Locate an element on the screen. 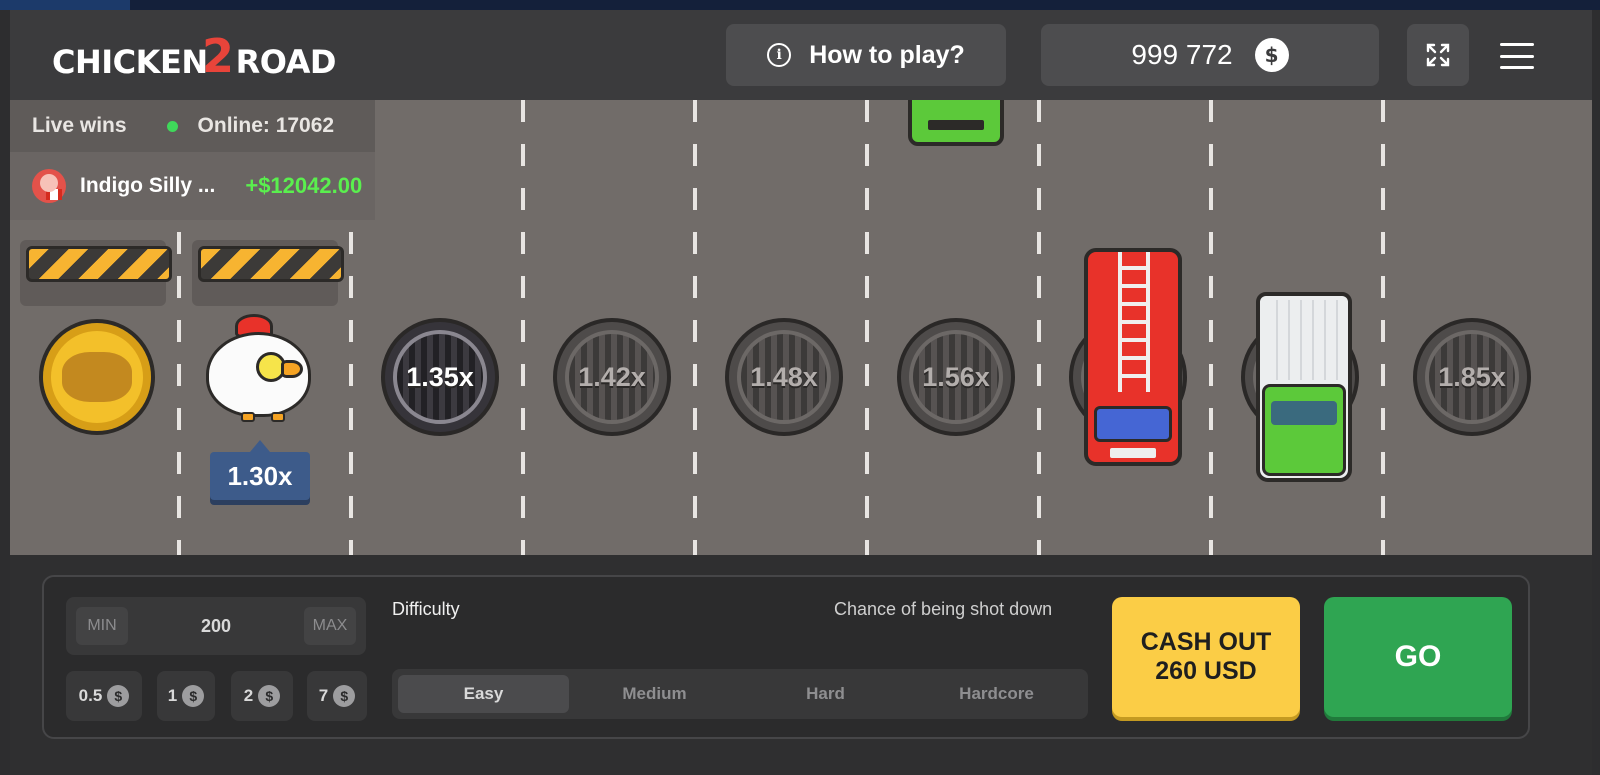  green-car is located at coordinates (956, 123).